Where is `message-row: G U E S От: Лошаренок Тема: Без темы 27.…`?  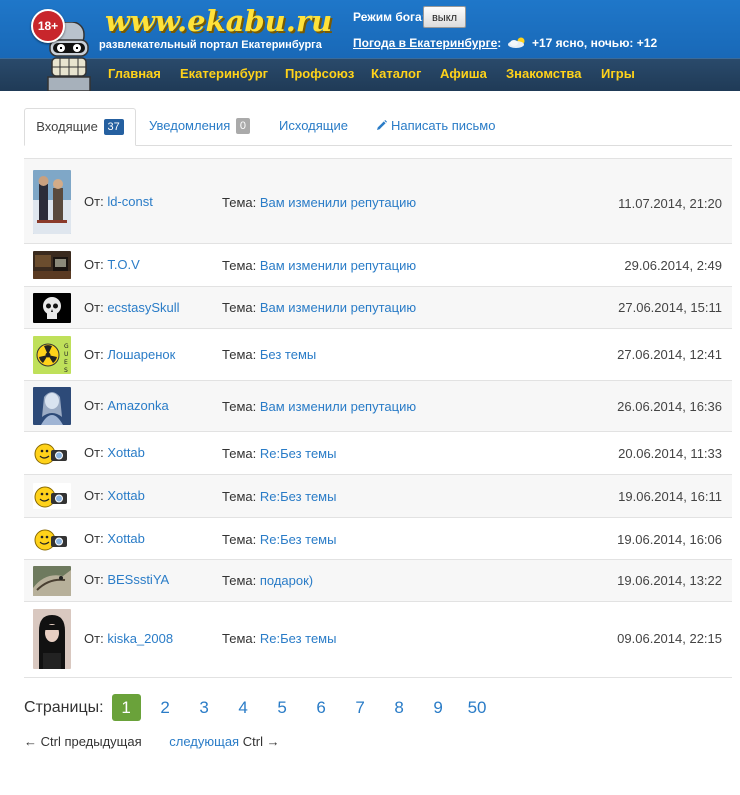
message-row: G U E S От: Лошаренок Тема: Без темы 27.… is located at coordinates (378, 354).